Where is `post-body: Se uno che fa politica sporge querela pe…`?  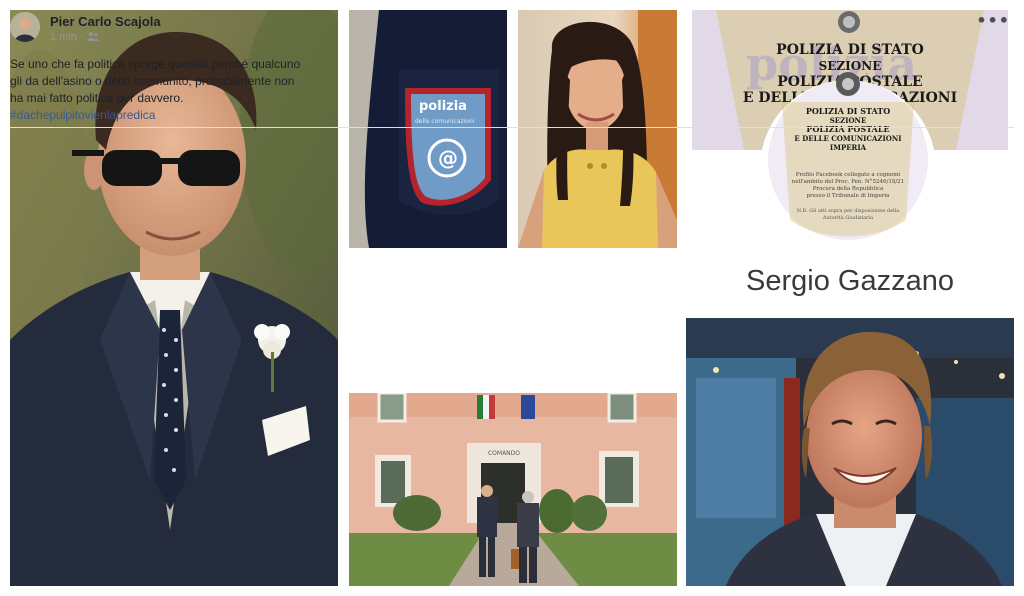
post-body: Se uno che fa politica sporge querela pe… is located at coordinates (165, 90).